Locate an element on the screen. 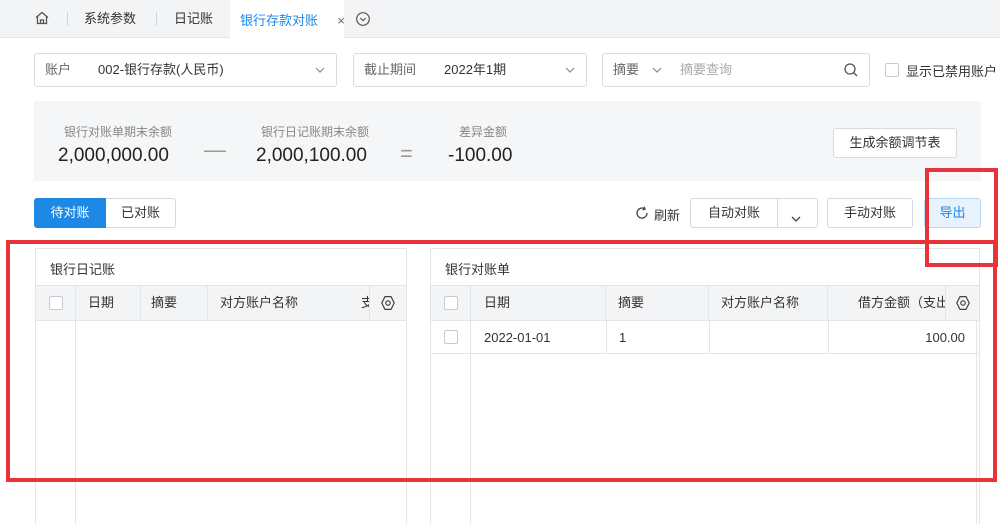  tab-bank-reconciliation: 银行存款对账 × is located at coordinates (287, 20).